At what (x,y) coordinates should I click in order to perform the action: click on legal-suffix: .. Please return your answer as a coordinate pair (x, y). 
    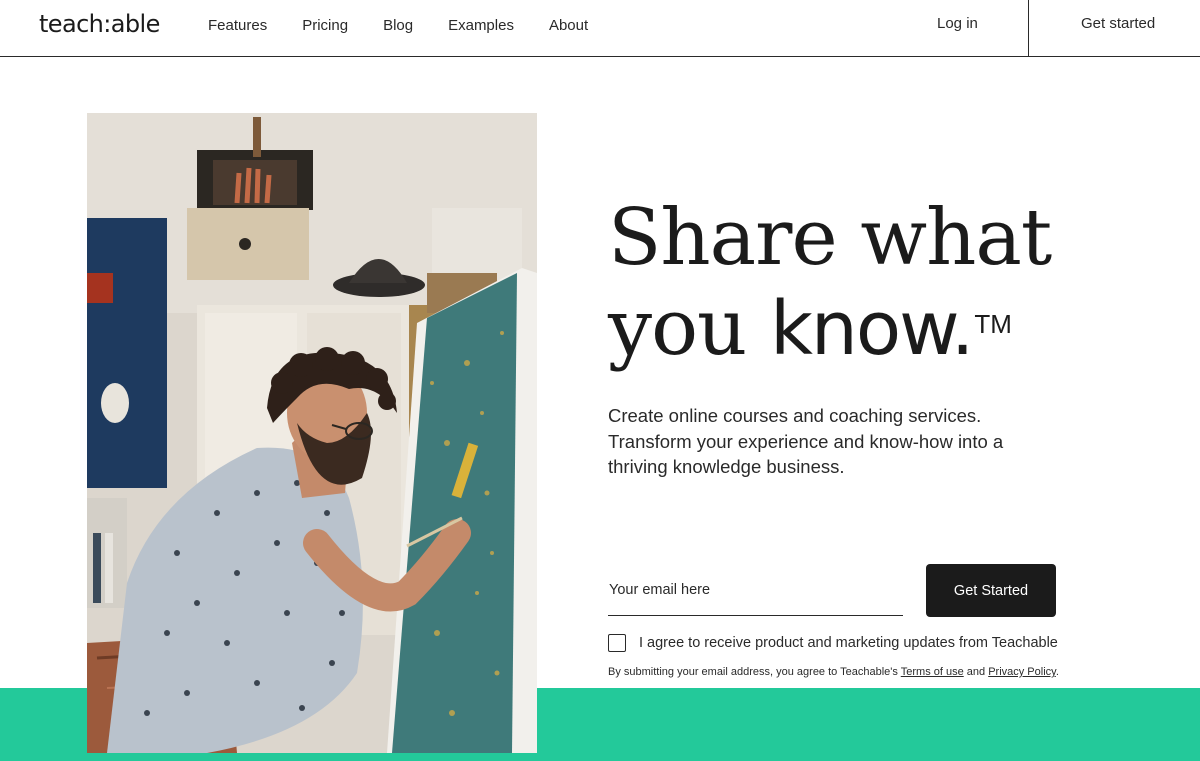
    Looking at the image, I should click on (1057, 672).